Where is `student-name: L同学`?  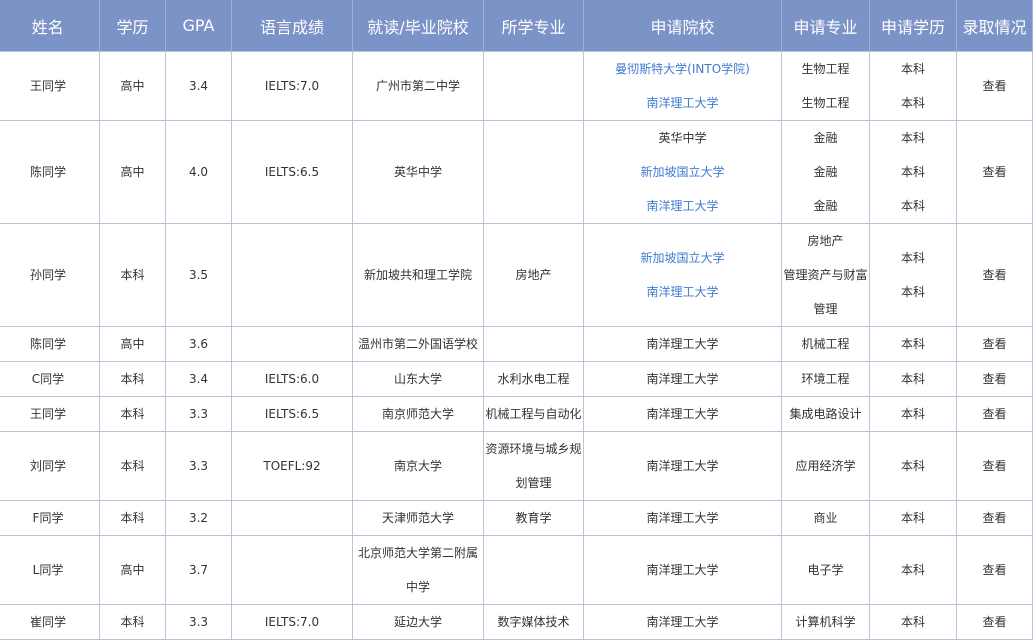
student-name: L同学 is located at coordinates (50, 570).